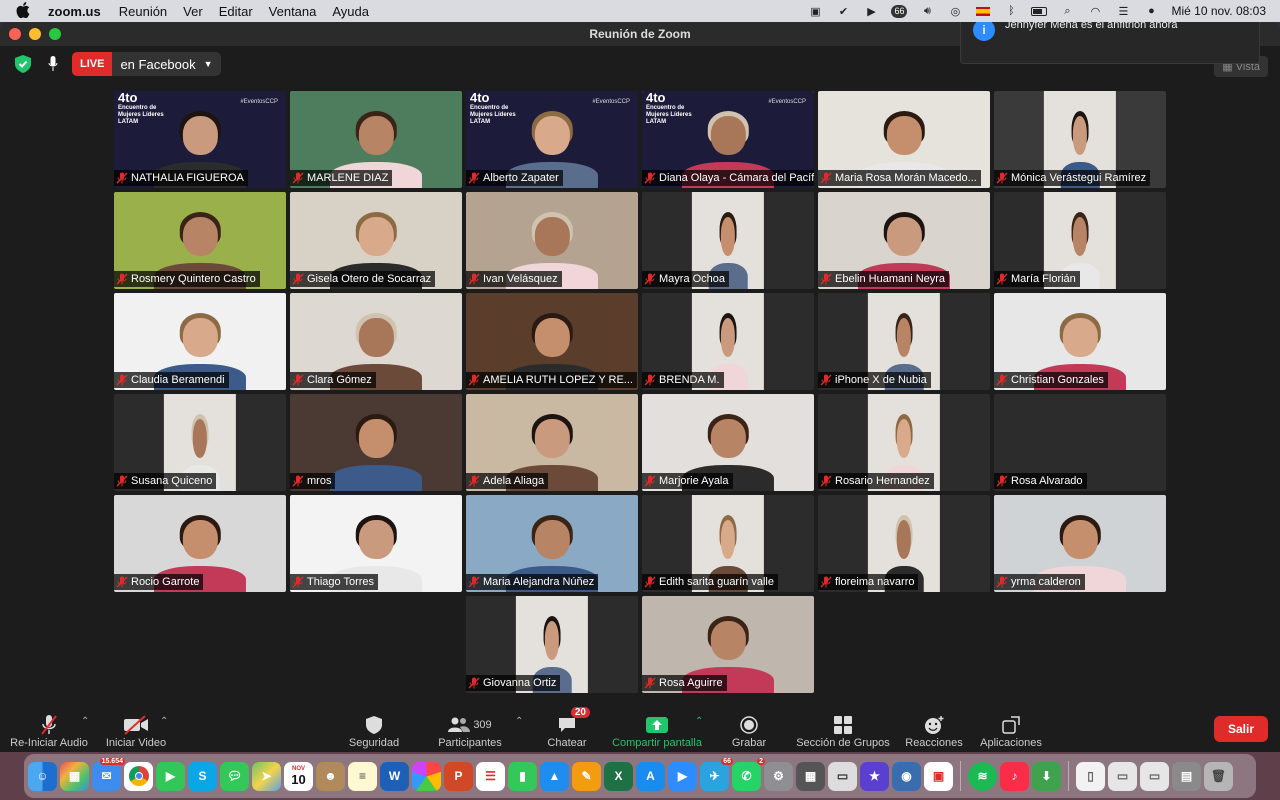 This screenshot has width=1280, height=800. Describe the element at coordinates (298, 776) in the screenshot. I see `calendar-icon: NOV 10` at that location.